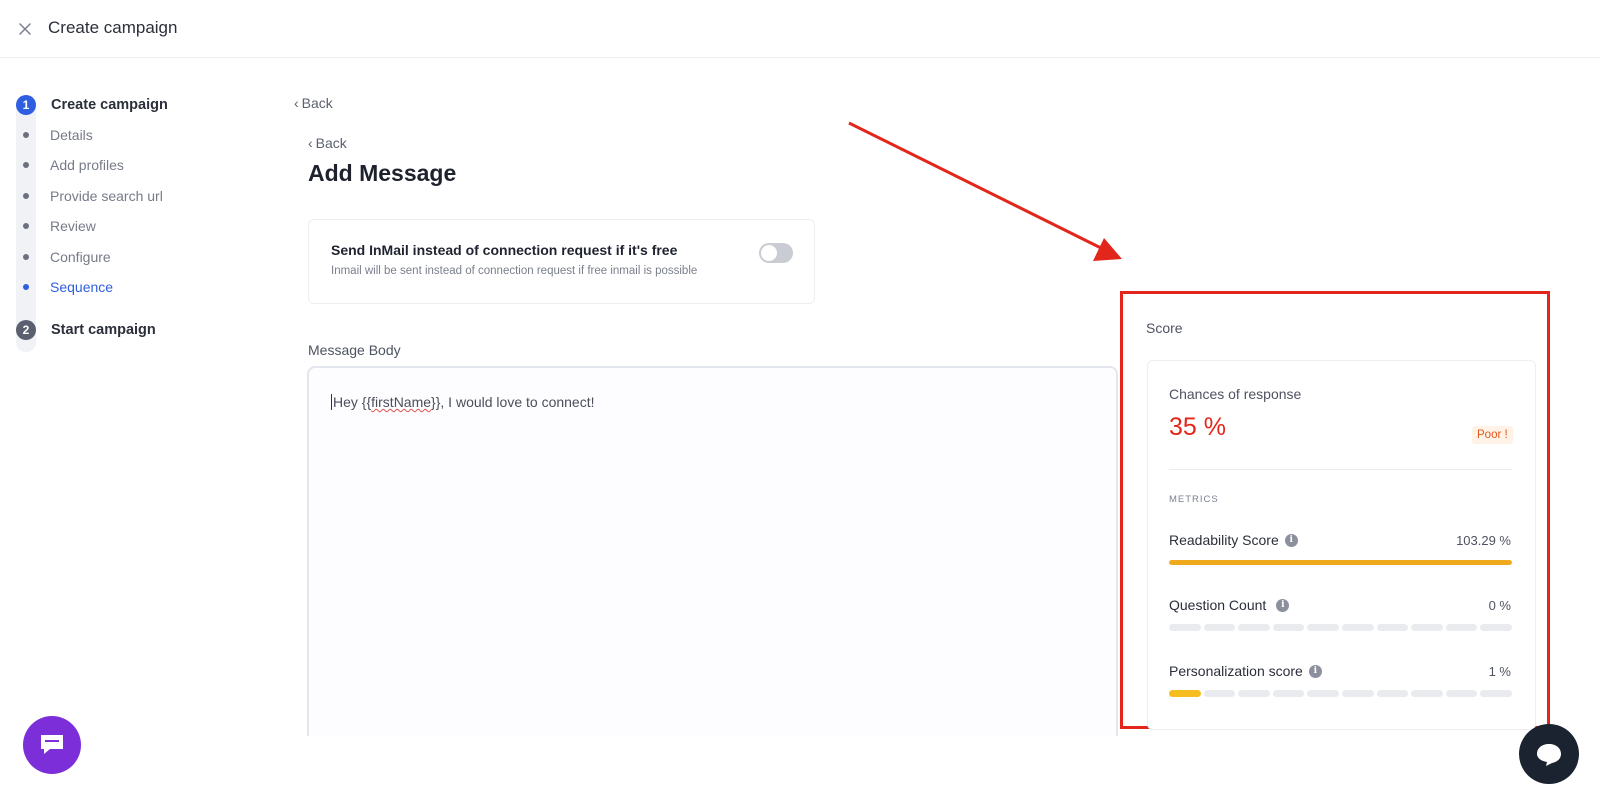 The height and width of the screenshot is (807, 1600). I want to click on page-title: Add Message, so click(382, 173).